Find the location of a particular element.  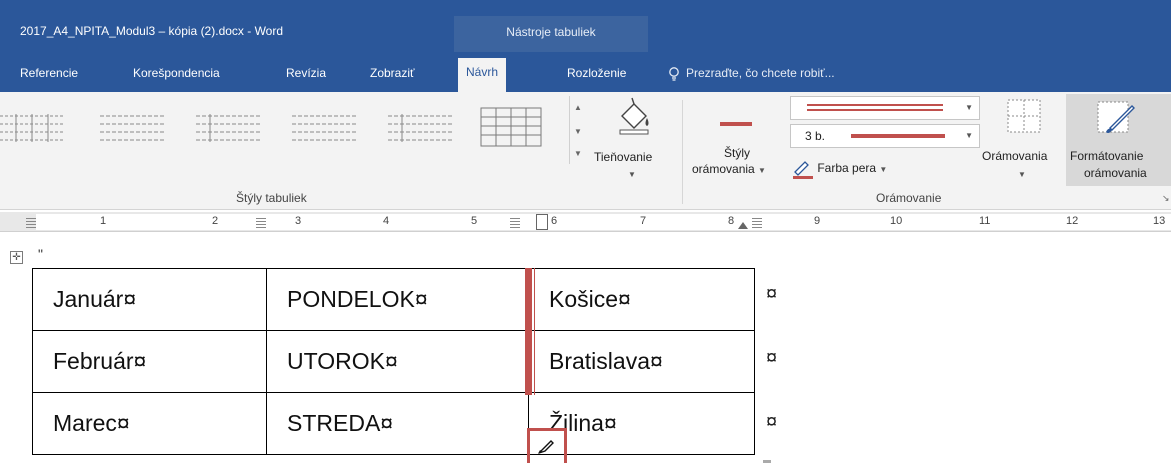

table-tools-label: Nástroje tabuliek is located at coordinates (551, 32).